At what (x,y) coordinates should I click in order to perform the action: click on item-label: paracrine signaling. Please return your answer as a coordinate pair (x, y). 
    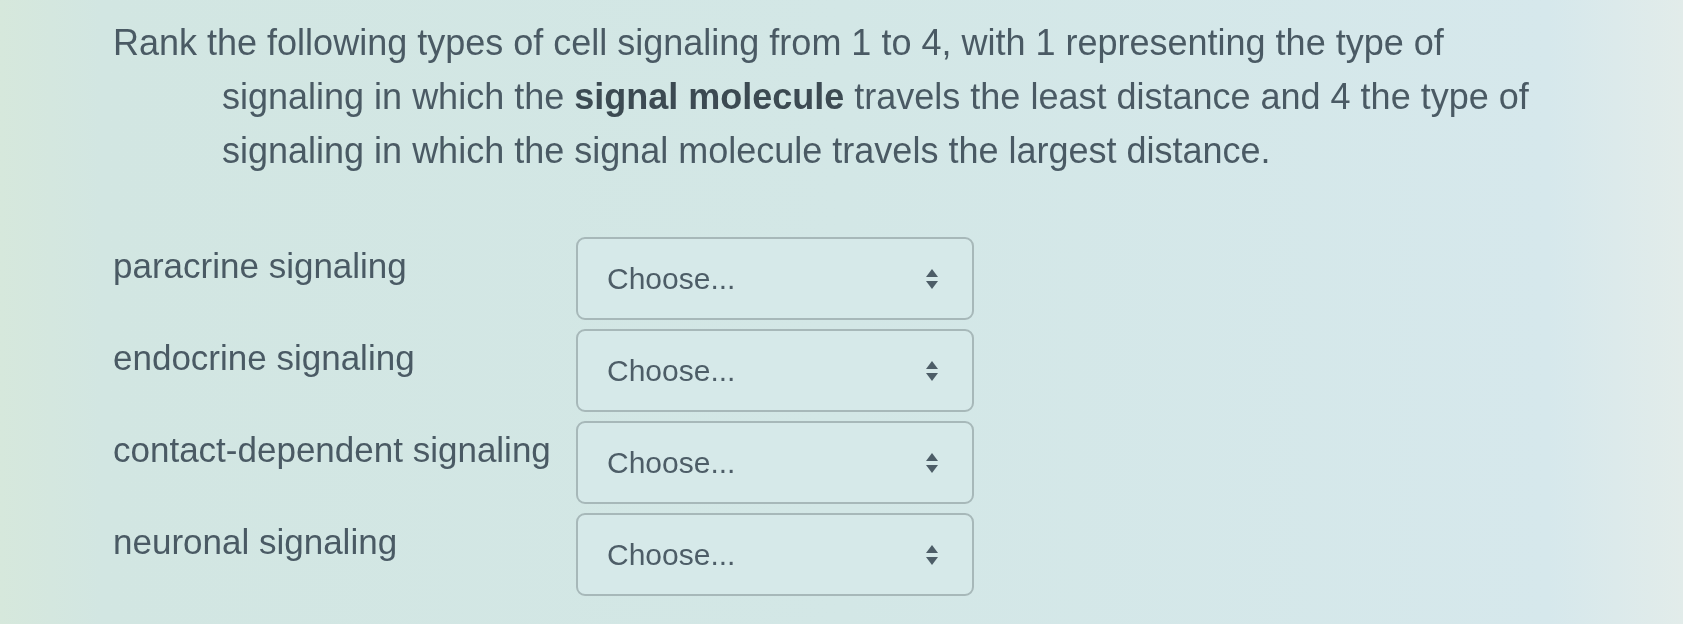
    Looking at the image, I should click on (260, 265).